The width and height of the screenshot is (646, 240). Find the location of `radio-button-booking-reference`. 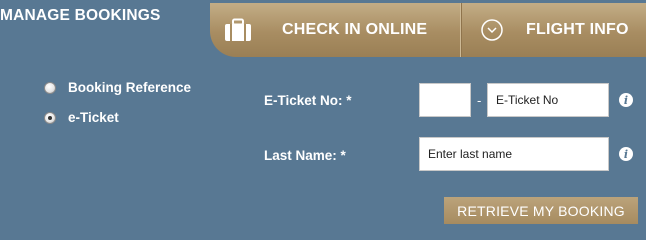

radio-button-booking-reference is located at coordinates (50, 87).